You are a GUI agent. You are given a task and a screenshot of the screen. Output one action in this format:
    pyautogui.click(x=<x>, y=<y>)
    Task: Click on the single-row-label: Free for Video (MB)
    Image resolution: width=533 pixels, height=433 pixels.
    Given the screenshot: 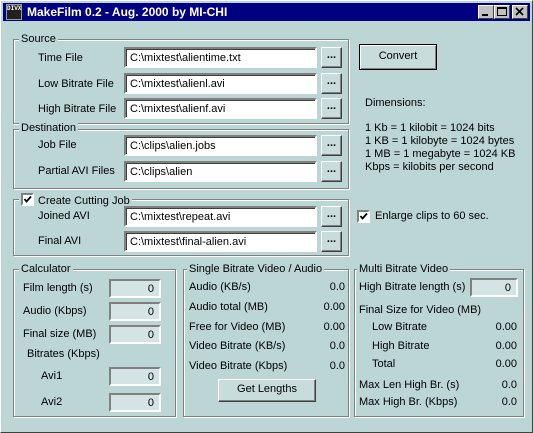 What is the action you would take?
    pyautogui.click(x=237, y=327)
    